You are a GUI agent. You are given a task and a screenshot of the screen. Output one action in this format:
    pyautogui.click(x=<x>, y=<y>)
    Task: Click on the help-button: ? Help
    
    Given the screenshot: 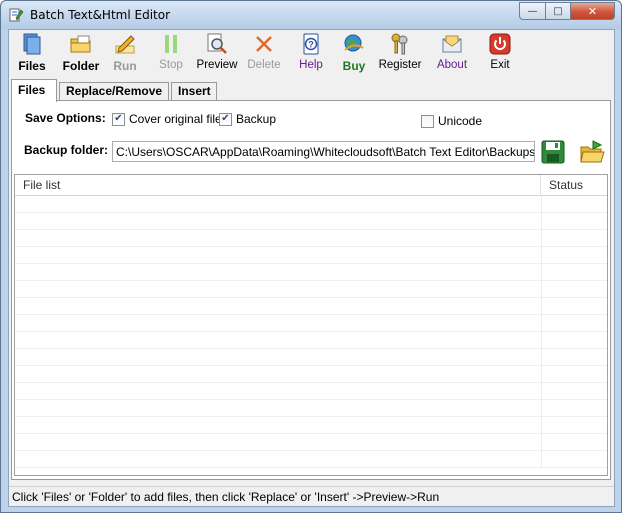 What is the action you would take?
    pyautogui.click(x=311, y=54)
    